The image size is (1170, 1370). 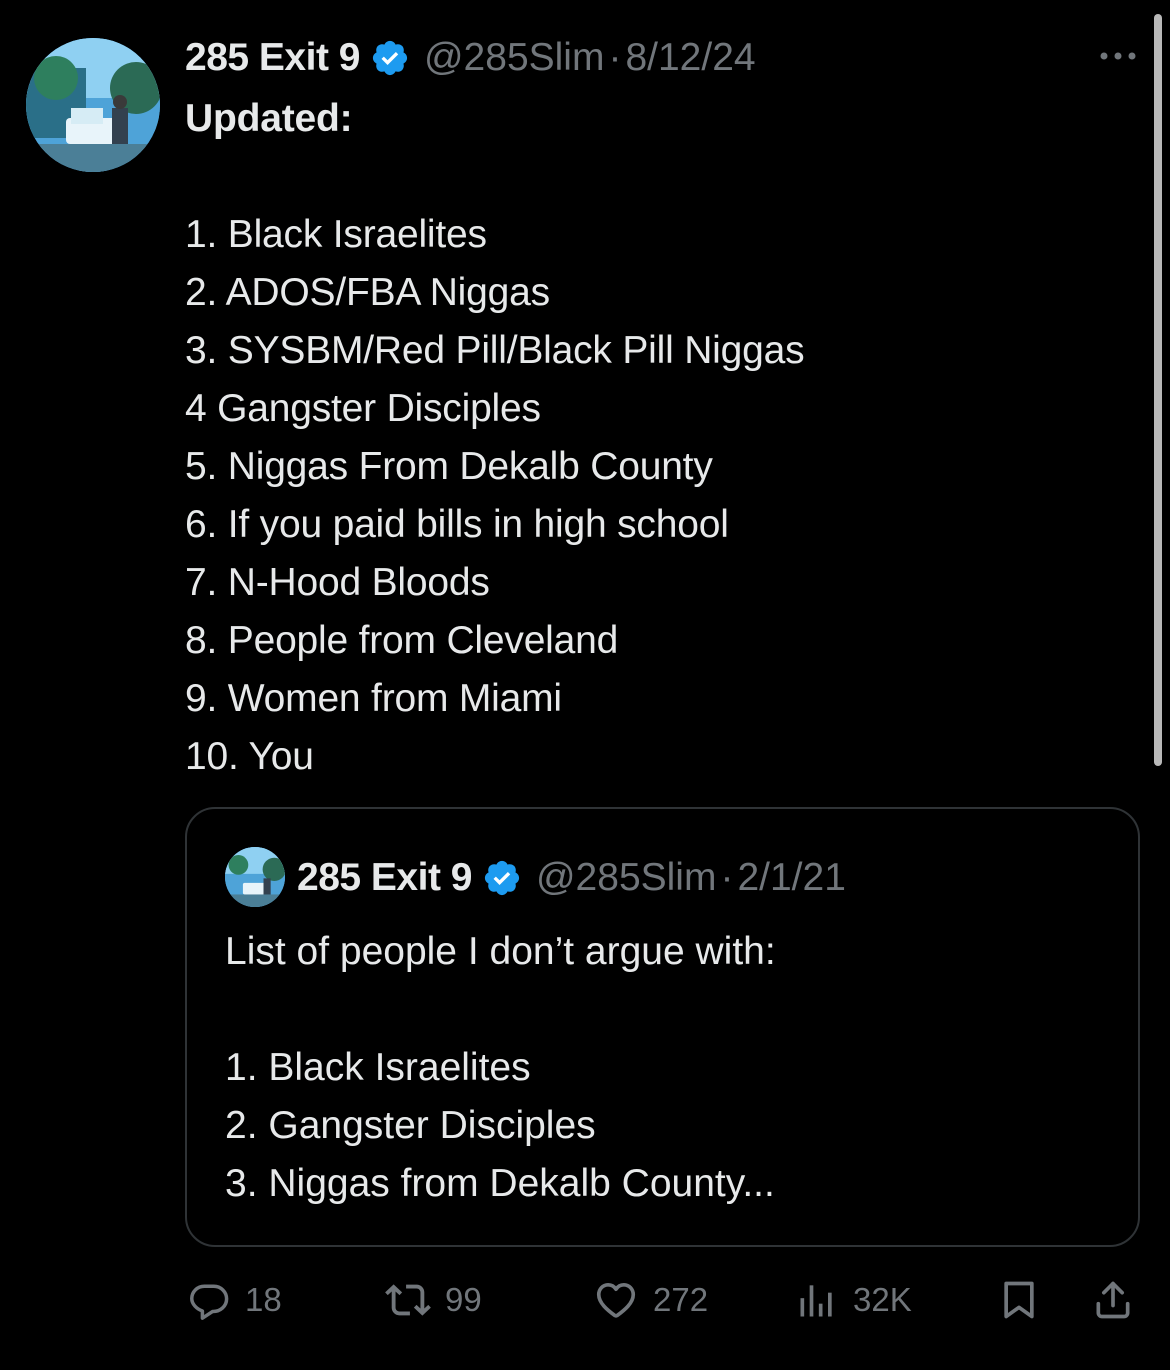 I want to click on share-button, so click(x=1113, y=1300).